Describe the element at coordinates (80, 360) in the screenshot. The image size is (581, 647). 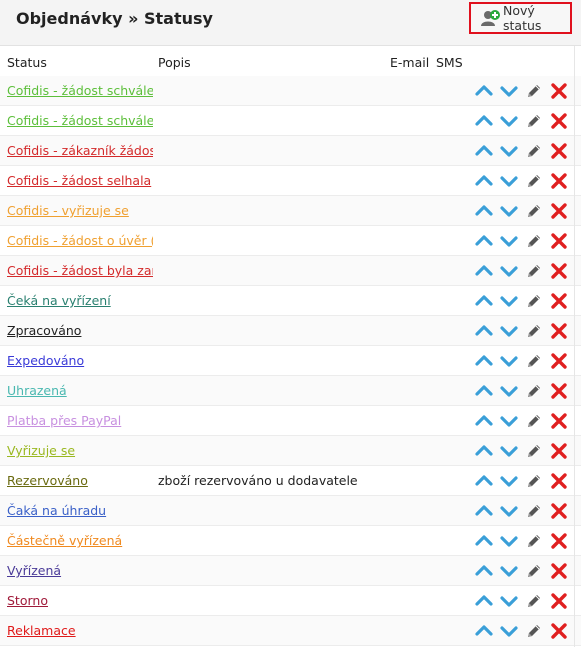
I see `status-link: Expedováno` at that location.